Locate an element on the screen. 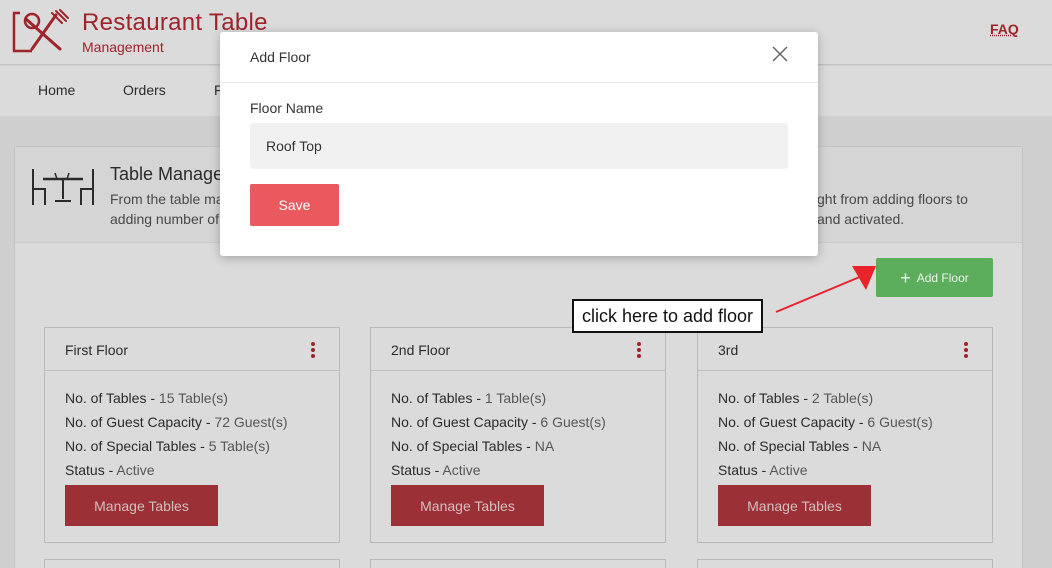  floor-name-label: Floor Name is located at coordinates (287, 108).